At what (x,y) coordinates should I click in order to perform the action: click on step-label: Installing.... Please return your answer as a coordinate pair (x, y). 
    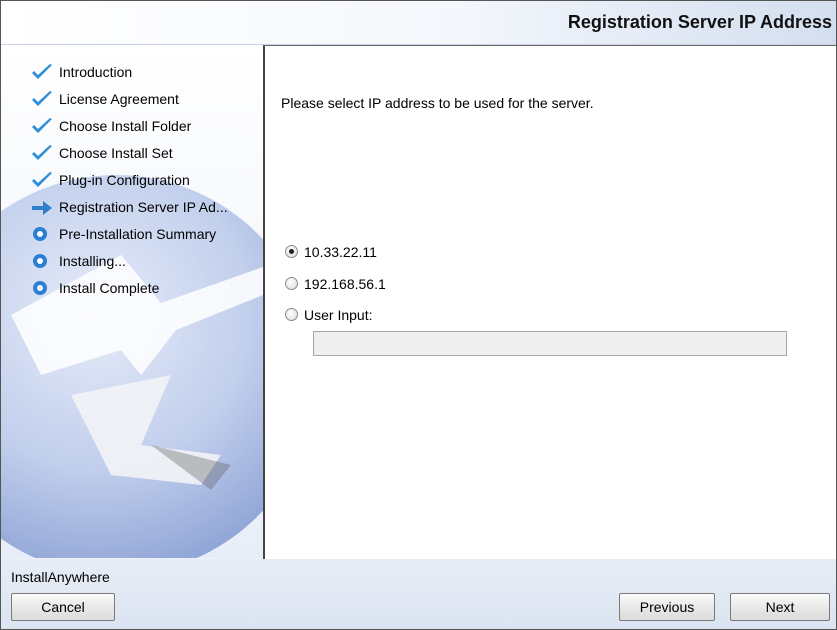
    Looking at the image, I should click on (92, 261).